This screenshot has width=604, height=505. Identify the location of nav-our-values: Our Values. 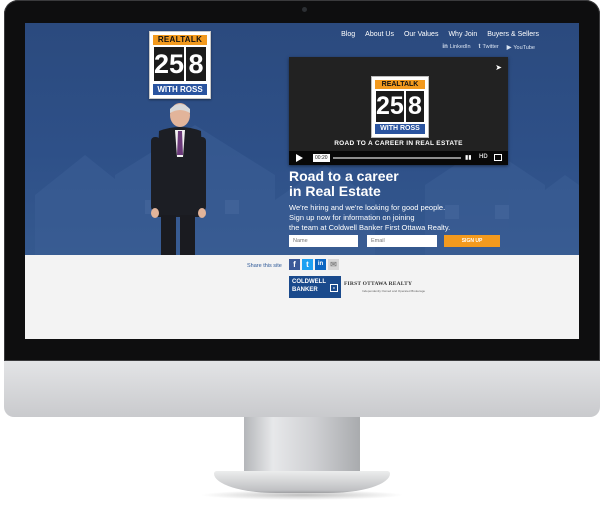
(421, 34).